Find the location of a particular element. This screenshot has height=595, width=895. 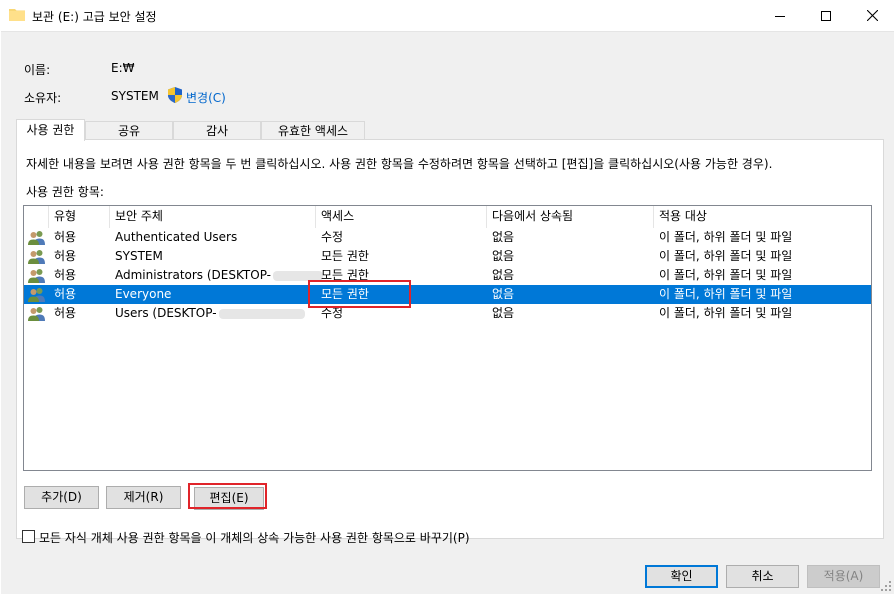

row-access: 모든 권한 is located at coordinates (345, 256).